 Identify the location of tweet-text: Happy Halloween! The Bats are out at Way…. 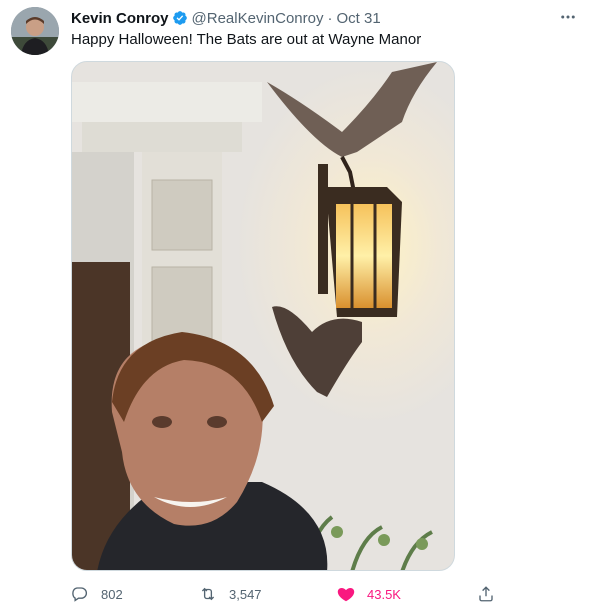
(246, 39).